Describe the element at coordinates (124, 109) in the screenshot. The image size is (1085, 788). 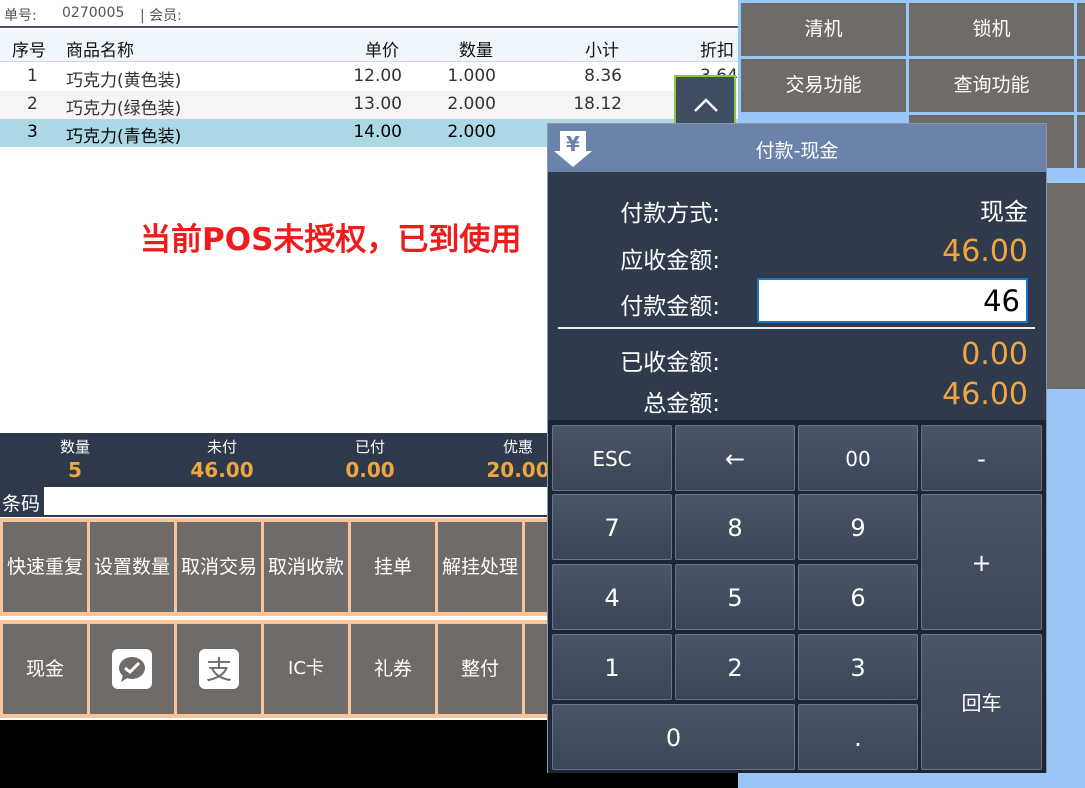
I see `row-name: 巧克力(绿色装)` at that location.